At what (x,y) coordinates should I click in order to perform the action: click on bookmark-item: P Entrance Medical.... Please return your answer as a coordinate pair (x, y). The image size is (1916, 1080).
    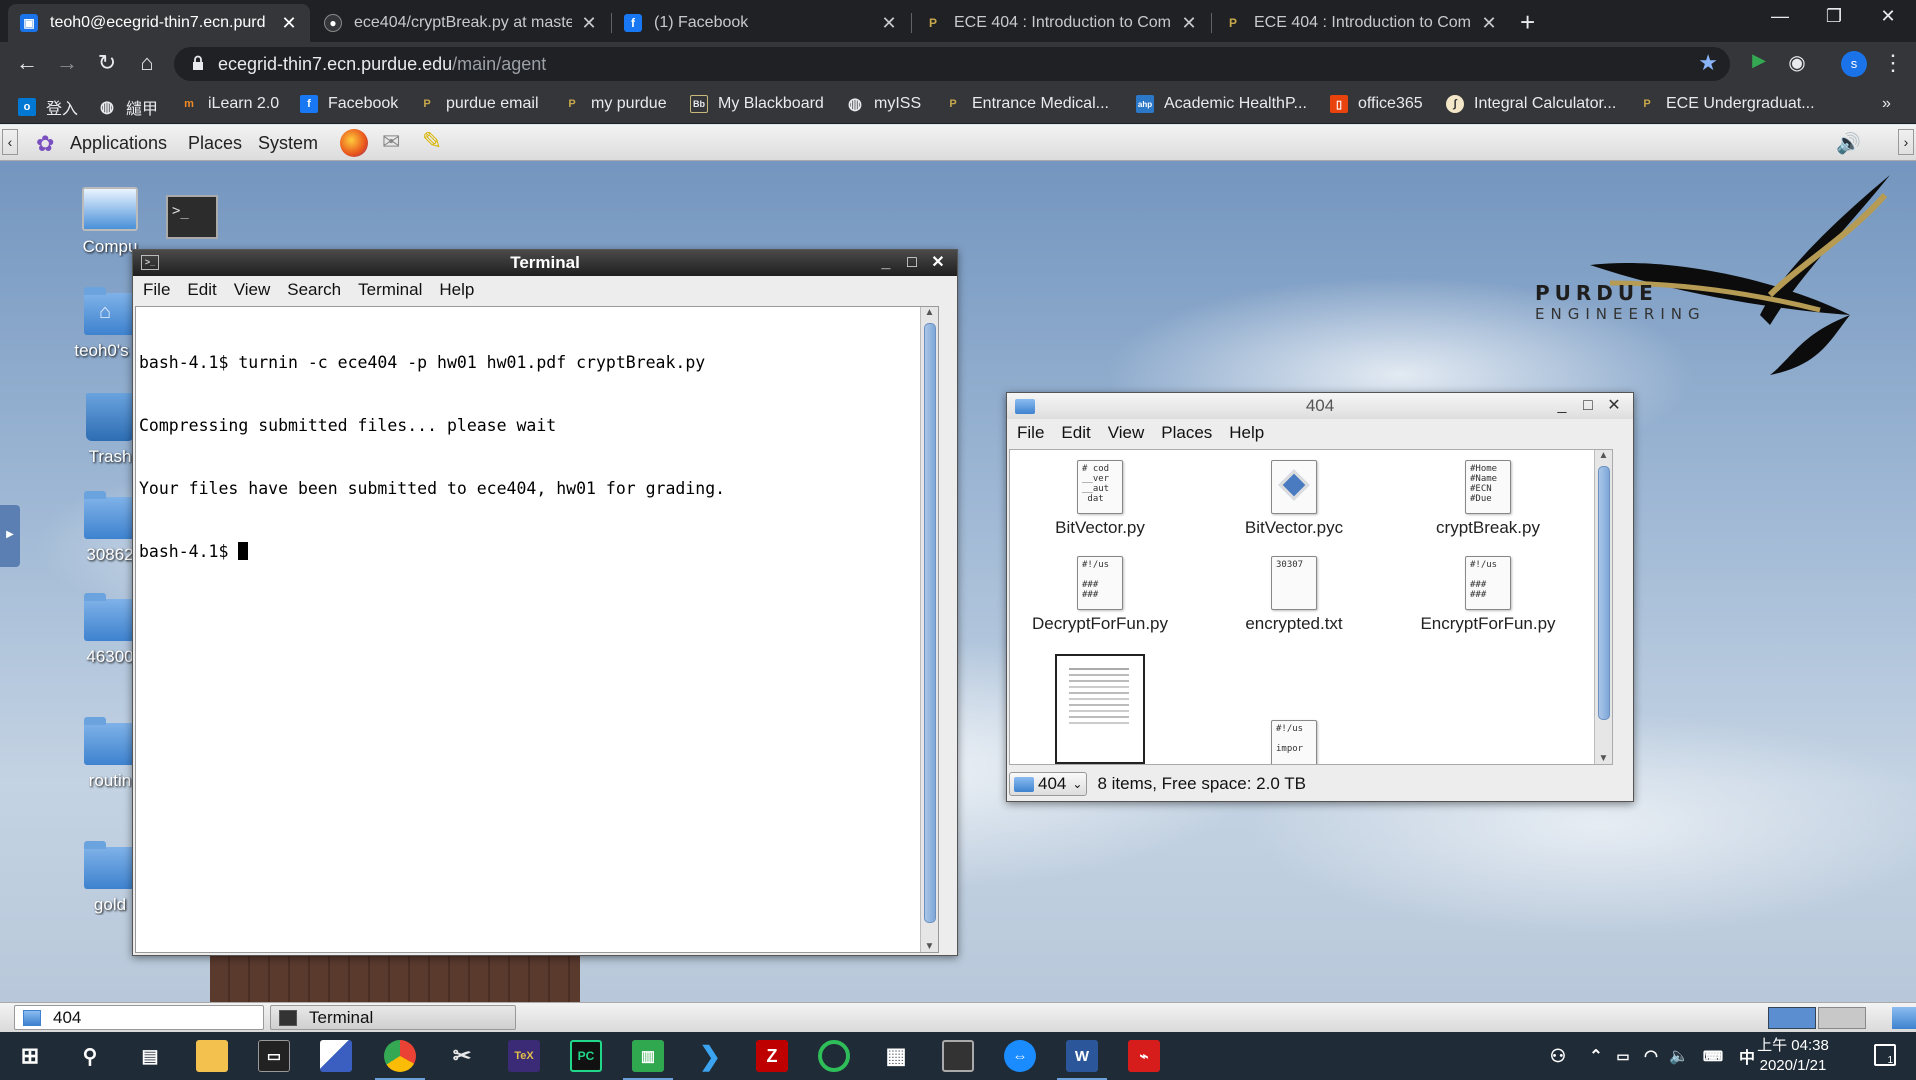
    Looking at the image, I should click on (1026, 104).